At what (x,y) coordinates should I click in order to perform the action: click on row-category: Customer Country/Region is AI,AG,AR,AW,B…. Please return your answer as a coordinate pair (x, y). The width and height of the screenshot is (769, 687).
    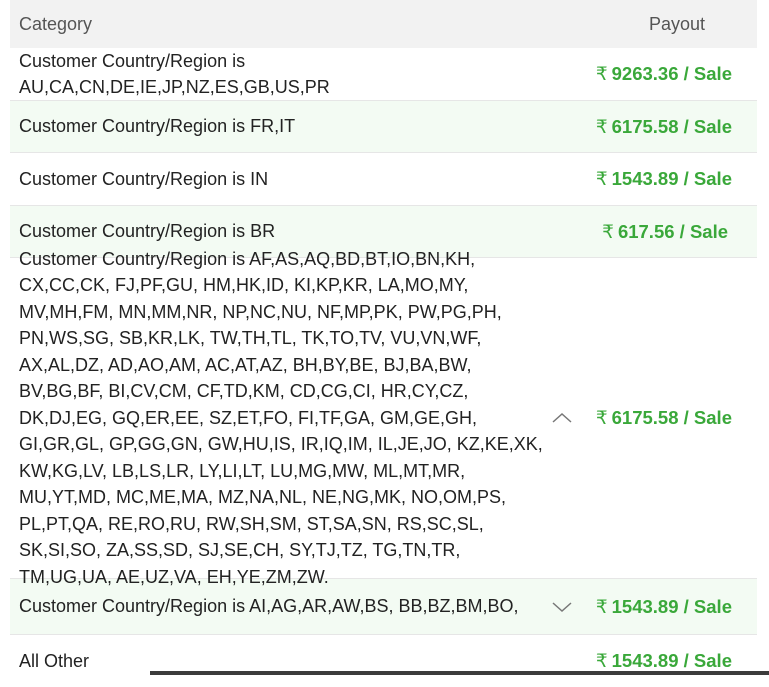
    Looking at the image, I should click on (269, 606).